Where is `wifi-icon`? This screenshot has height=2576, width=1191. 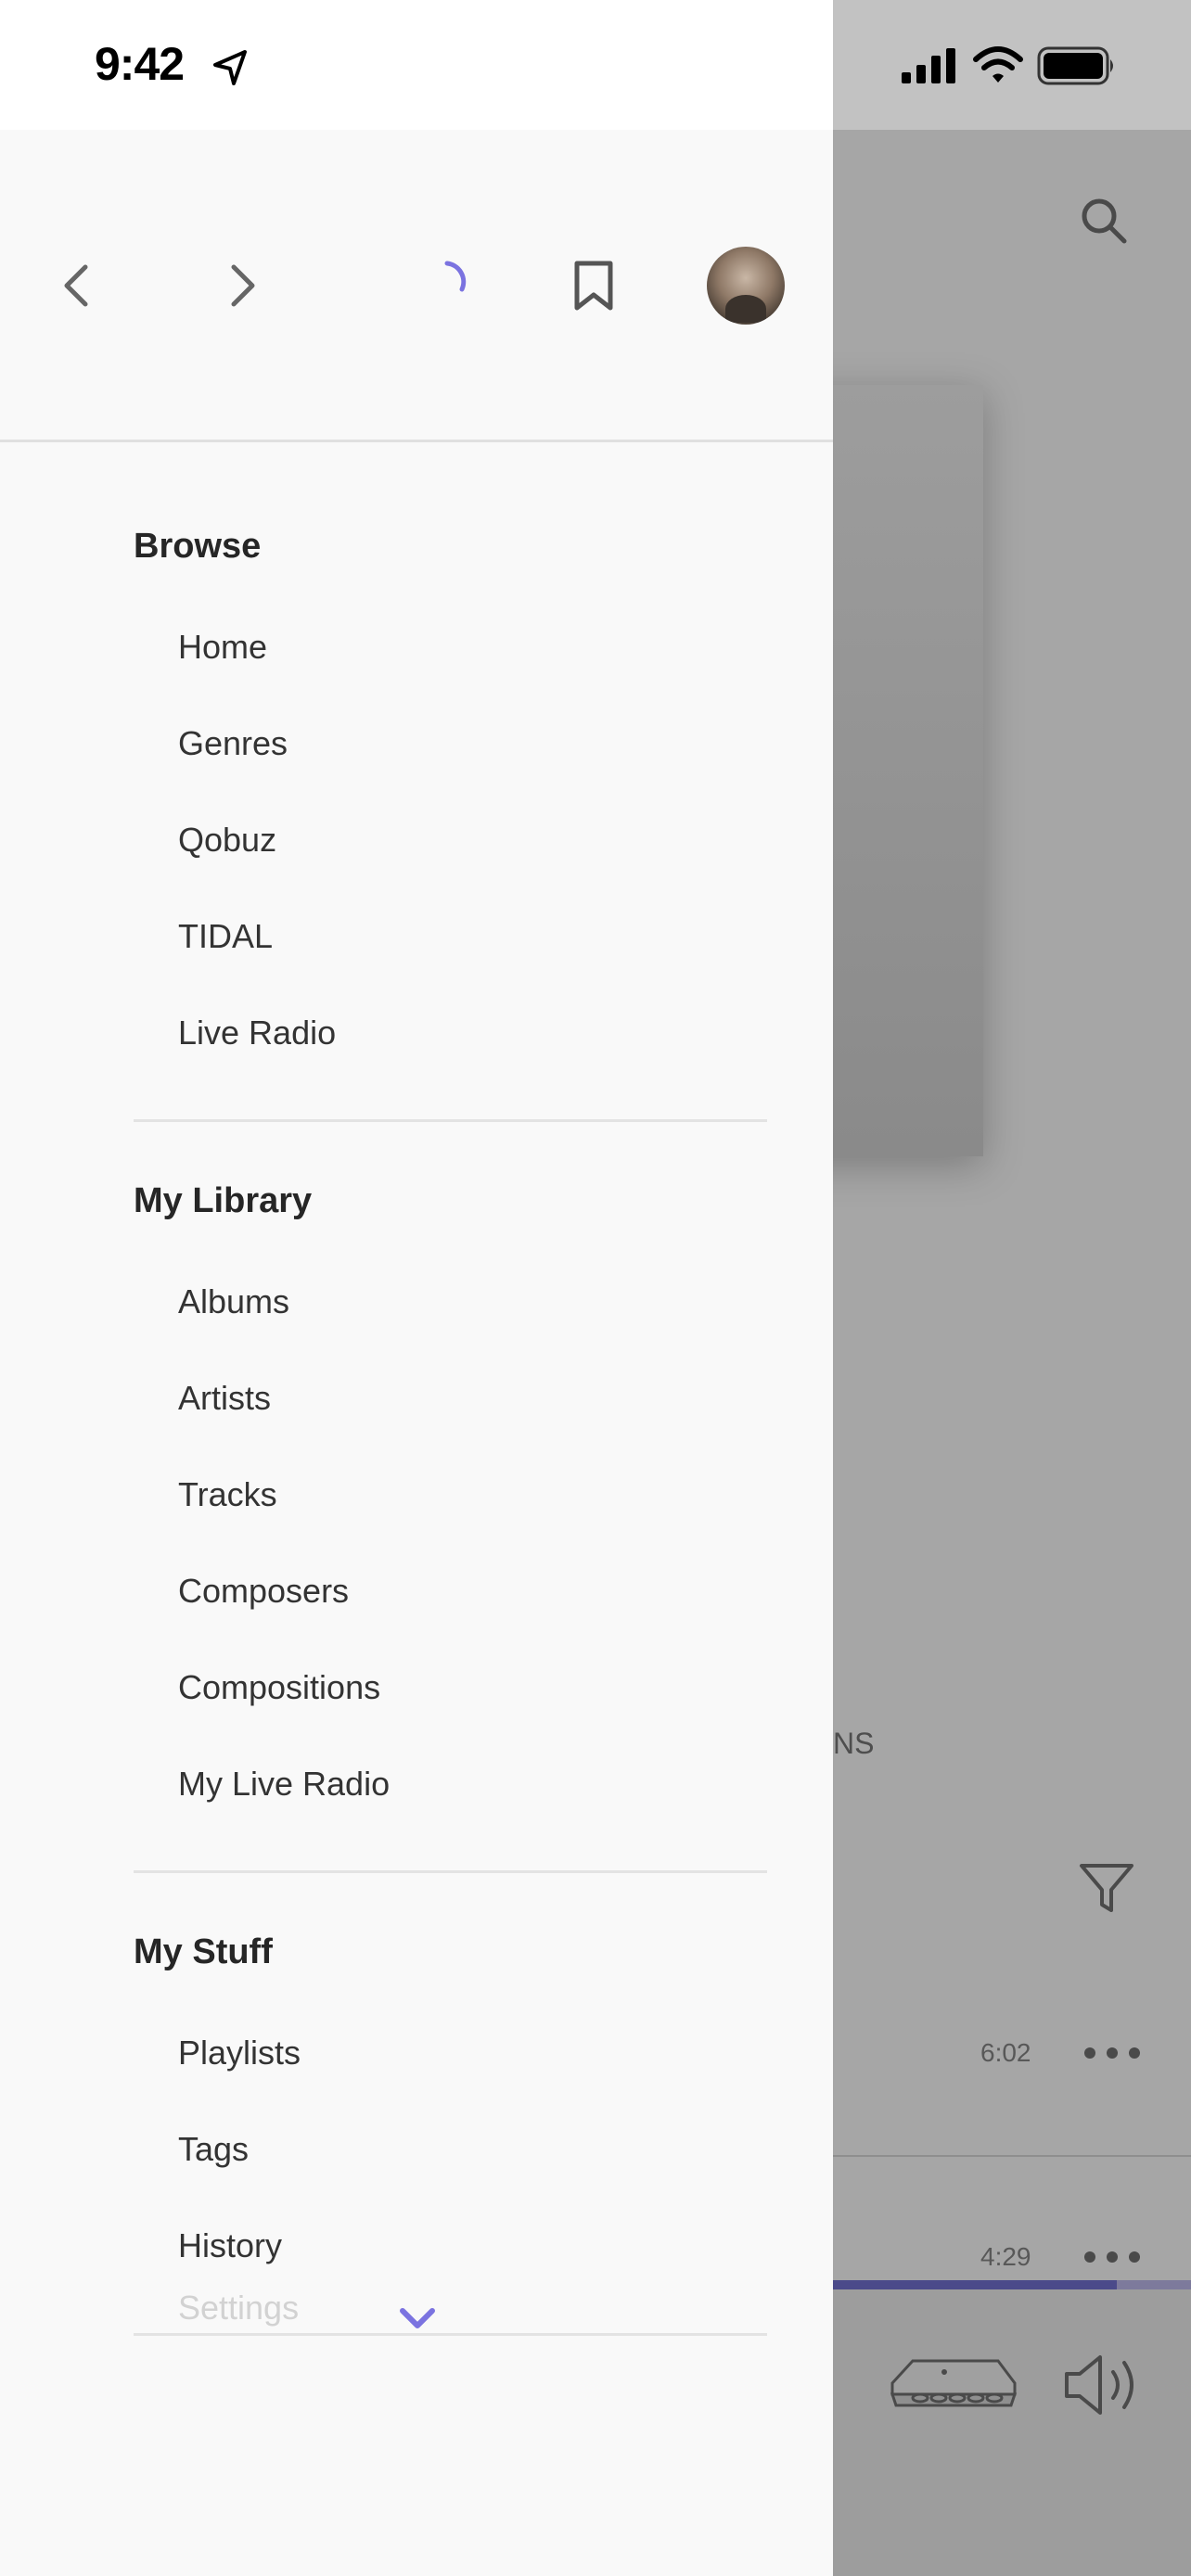 wifi-icon is located at coordinates (998, 64).